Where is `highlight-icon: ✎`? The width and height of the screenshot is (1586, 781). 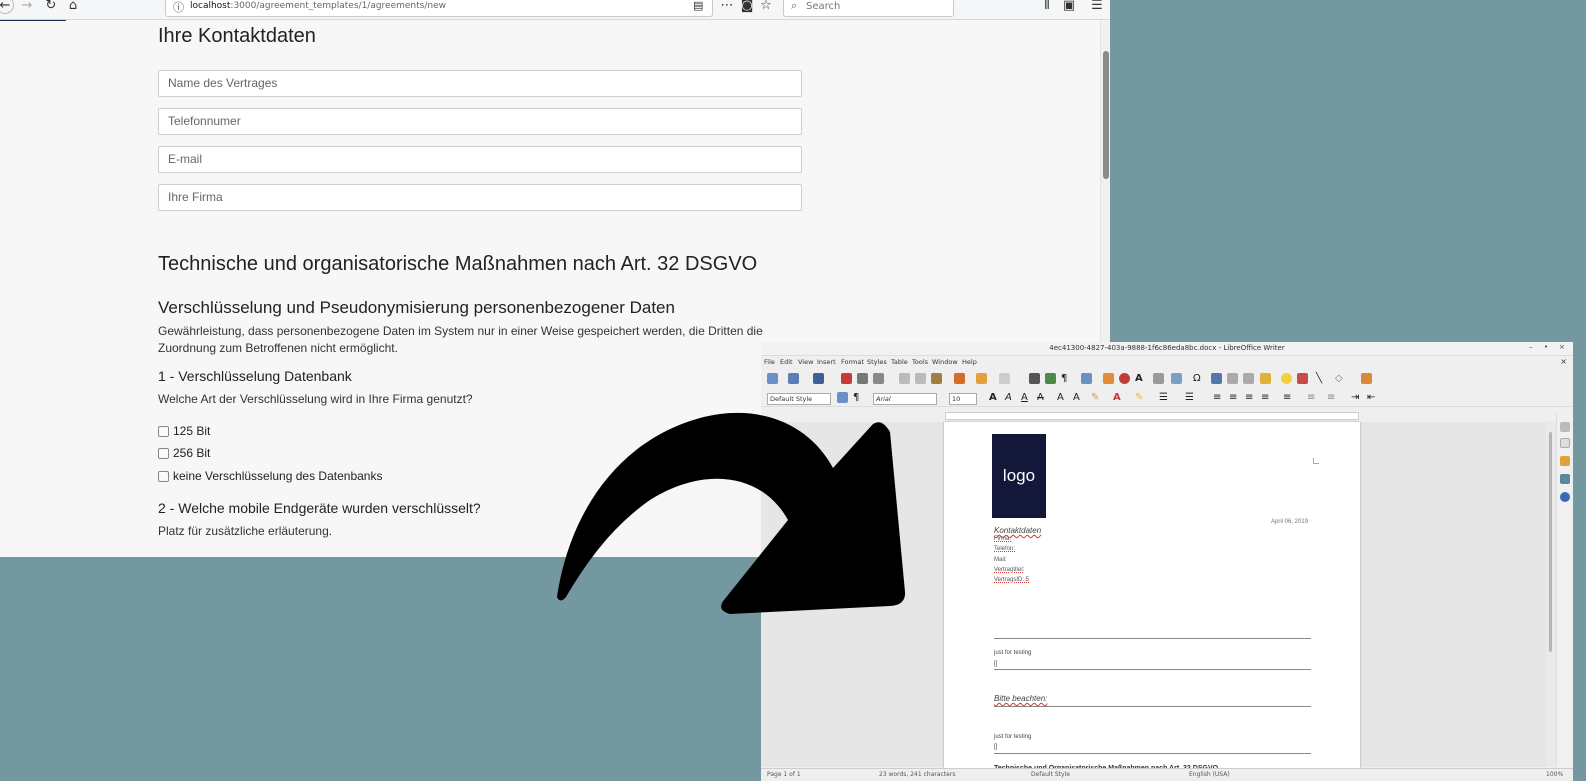
highlight-icon: ✎ is located at coordinates (1139, 397).